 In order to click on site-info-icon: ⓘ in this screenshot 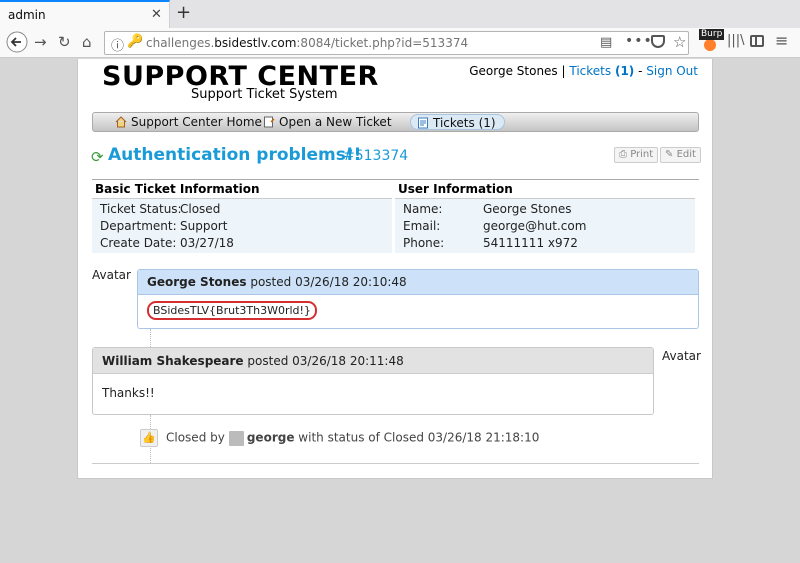, I will do `click(117, 44)`.